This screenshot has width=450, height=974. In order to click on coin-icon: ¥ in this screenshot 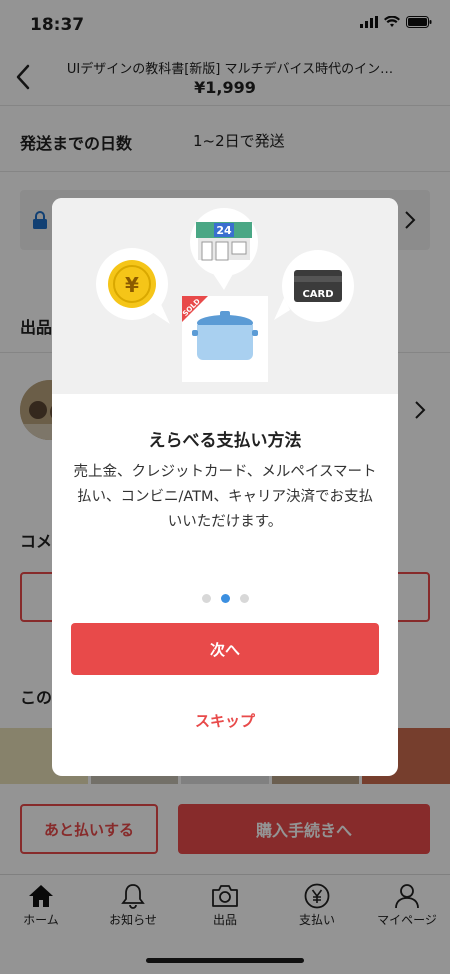, I will do `click(133, 286)`.